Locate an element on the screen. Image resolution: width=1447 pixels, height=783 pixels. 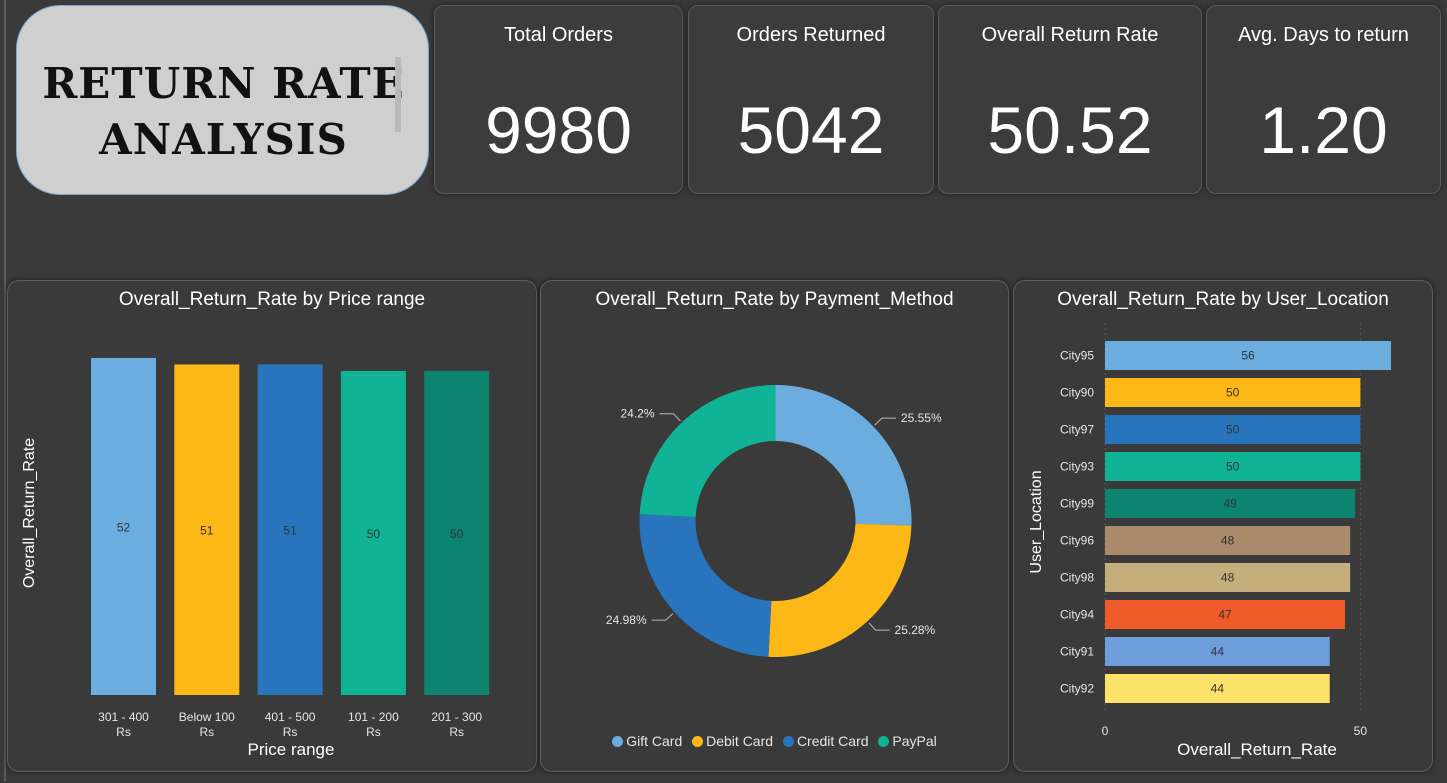
x-axis-label: Price range is located at coordinates (291, 749).